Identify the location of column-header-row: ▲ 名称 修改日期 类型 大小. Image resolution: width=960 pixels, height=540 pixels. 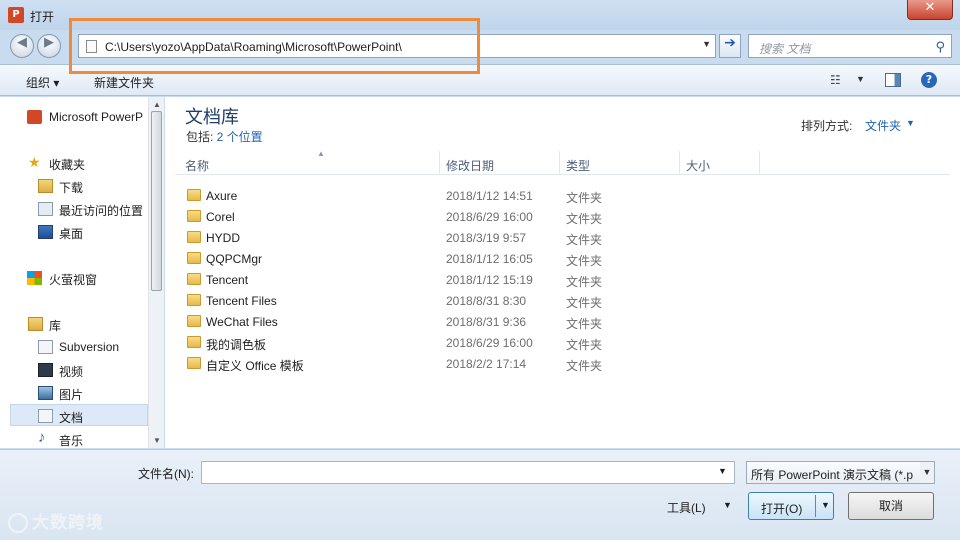
(562, 162).